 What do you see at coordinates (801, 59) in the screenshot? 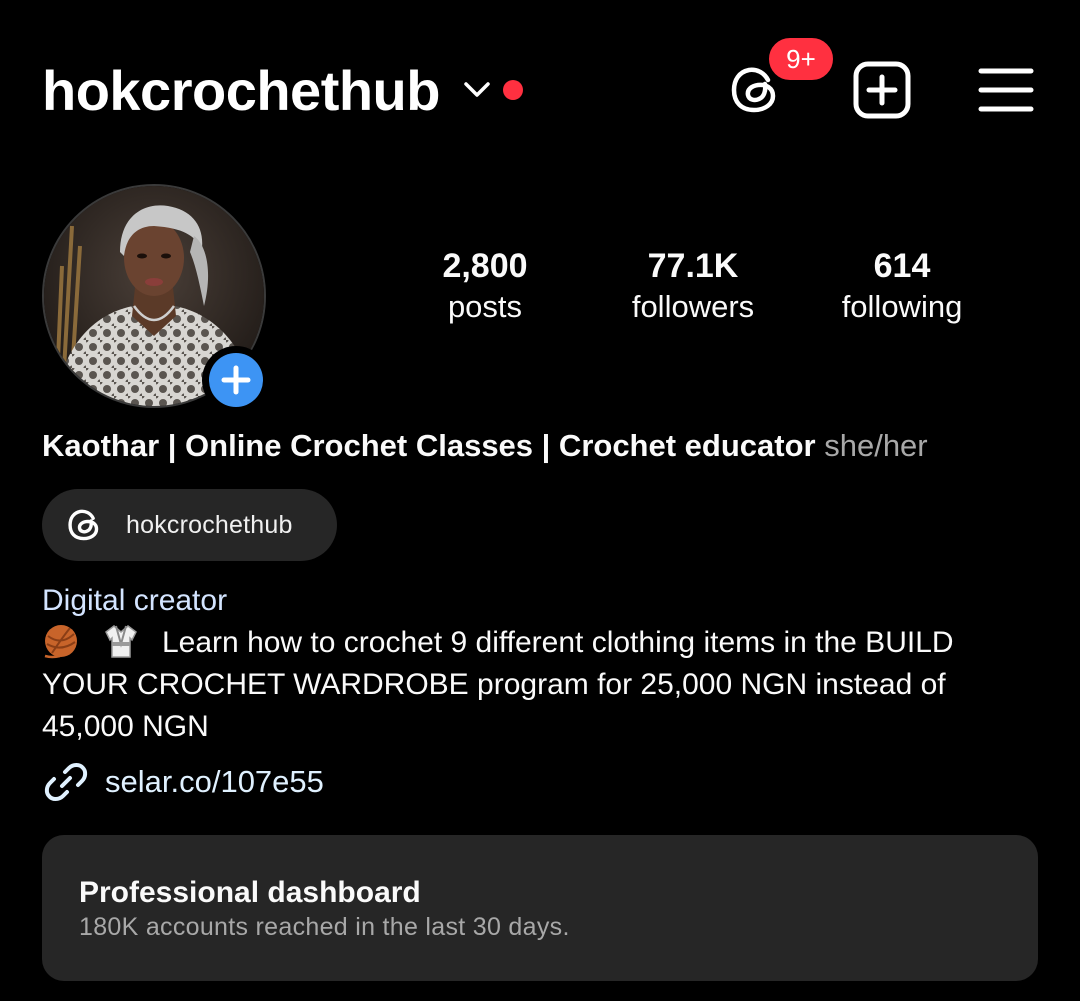
I see `notification-badge: 9+` at bounding box center [801, 59].